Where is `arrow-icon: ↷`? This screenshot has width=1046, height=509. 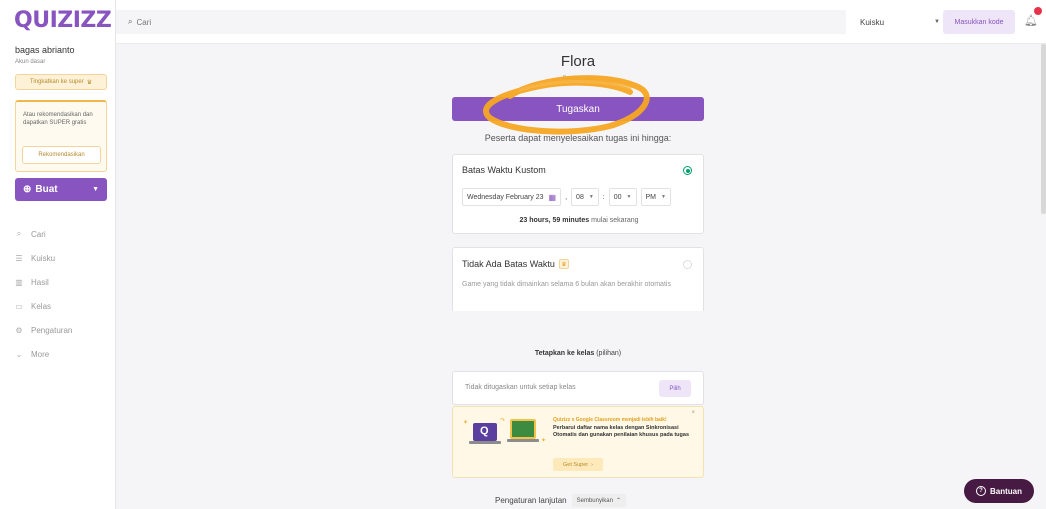
arrow-icon: ↷ is located at coordinates (503, 421).